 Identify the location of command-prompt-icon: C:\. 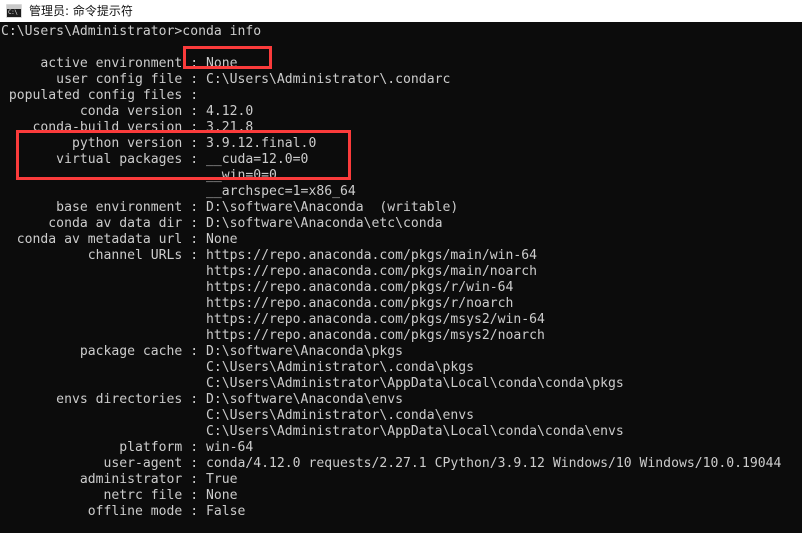
(14, 11).